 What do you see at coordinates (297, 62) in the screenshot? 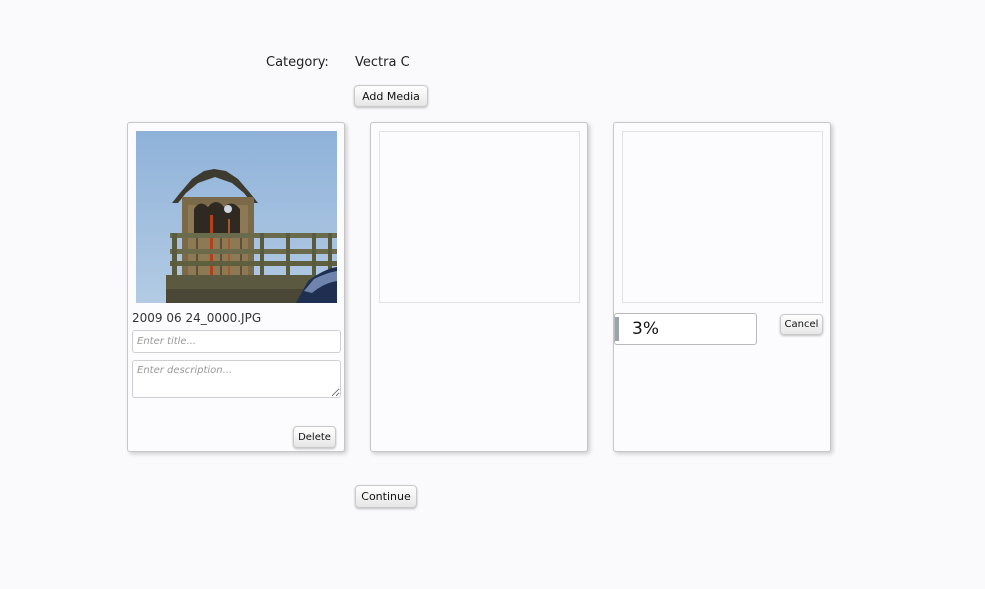
I see `category-label: Category:` at bounding box center [297, 62].